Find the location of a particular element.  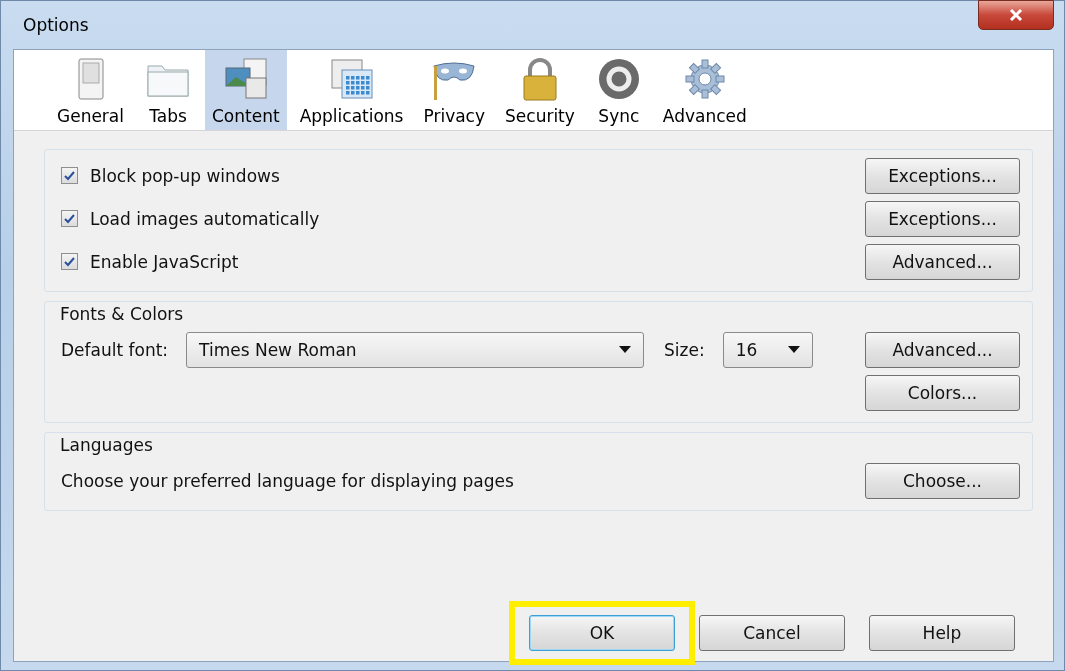

checkbox-label: Enable JavaScript is located at coordinates (164, 261).